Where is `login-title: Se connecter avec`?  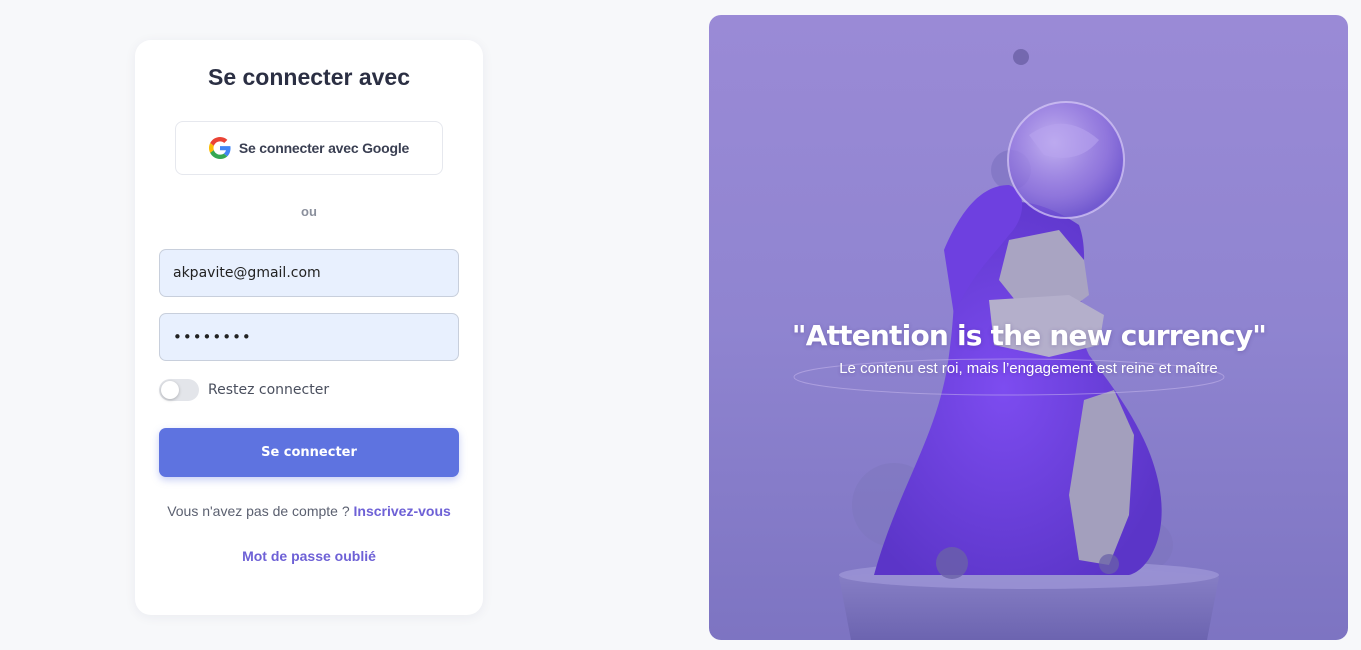 login-title: Se connecter avec is located at coordinates (308, 77).